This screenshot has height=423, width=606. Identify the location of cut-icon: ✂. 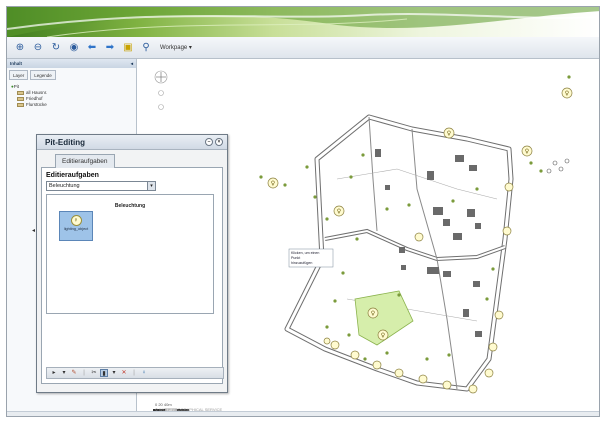
(94, 373).